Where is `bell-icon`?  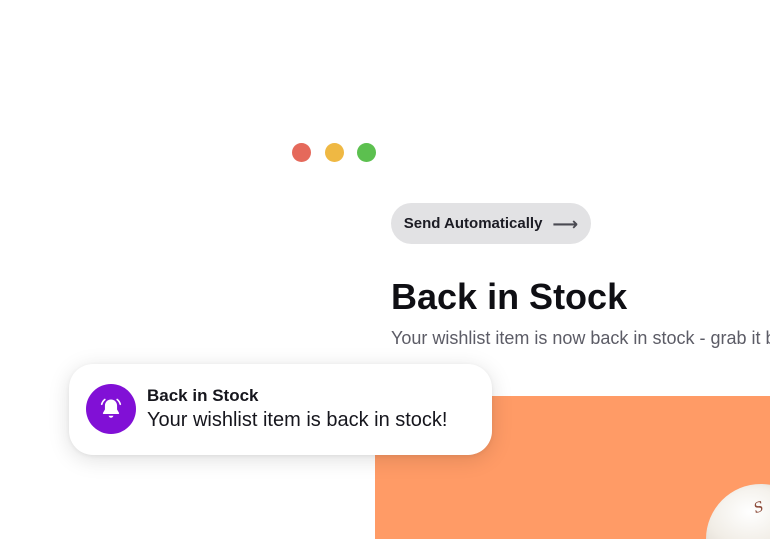 bell-icon is located at coordinates (111, 409).